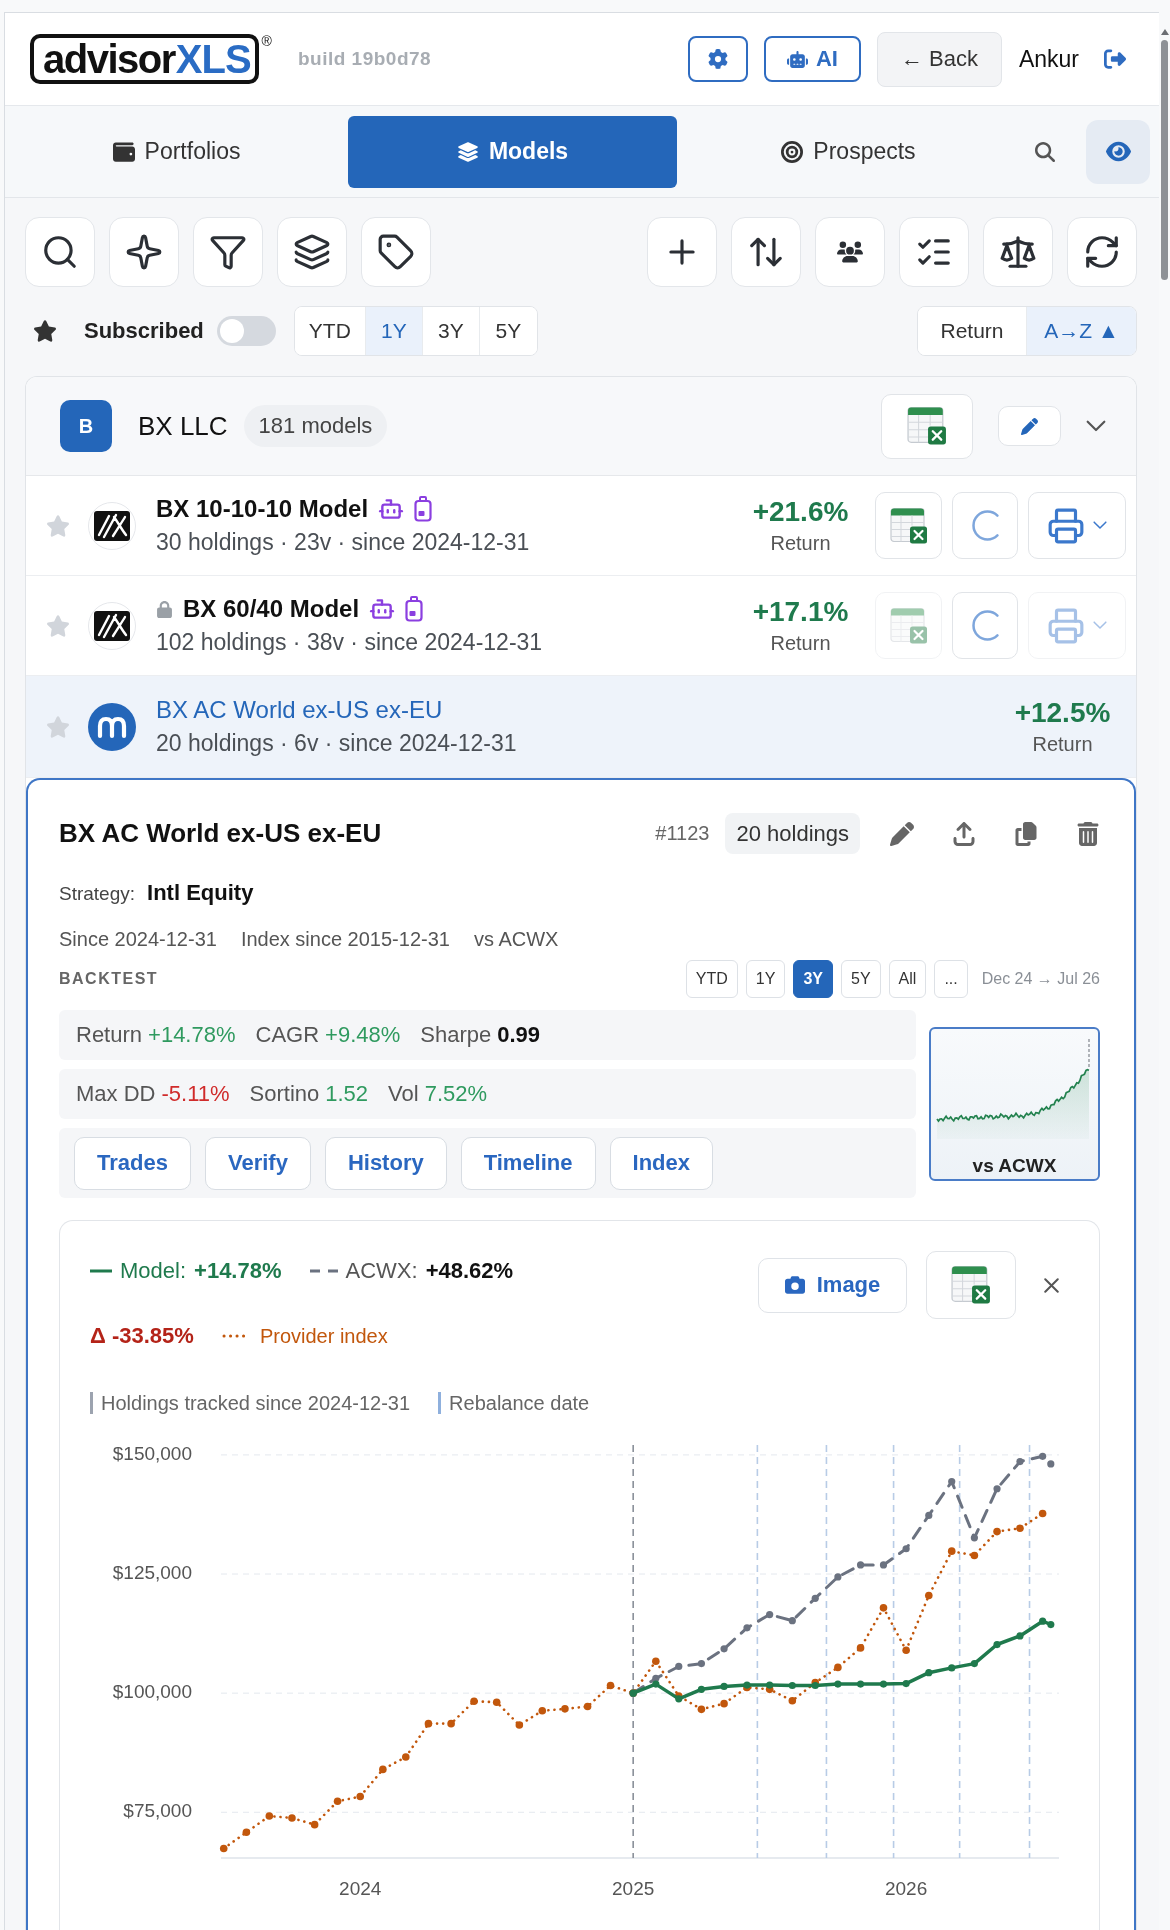 The image size is (1170, 1930). I want to click on x-axis-label: 2026, so click(906, 1888).